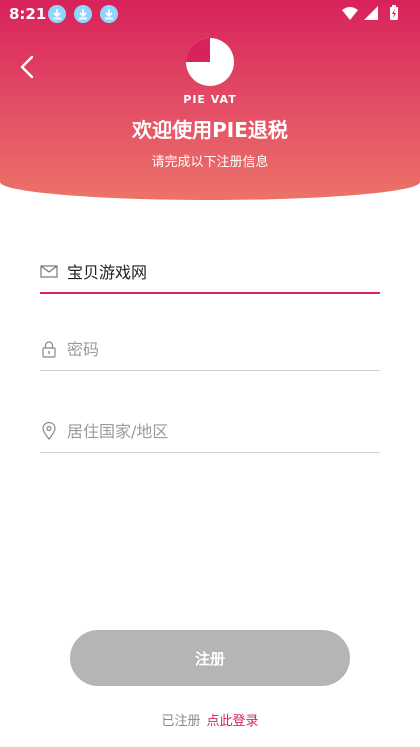 This screenshot has height=747, width=420. I want to click on battery-icon, so click(394, 12).